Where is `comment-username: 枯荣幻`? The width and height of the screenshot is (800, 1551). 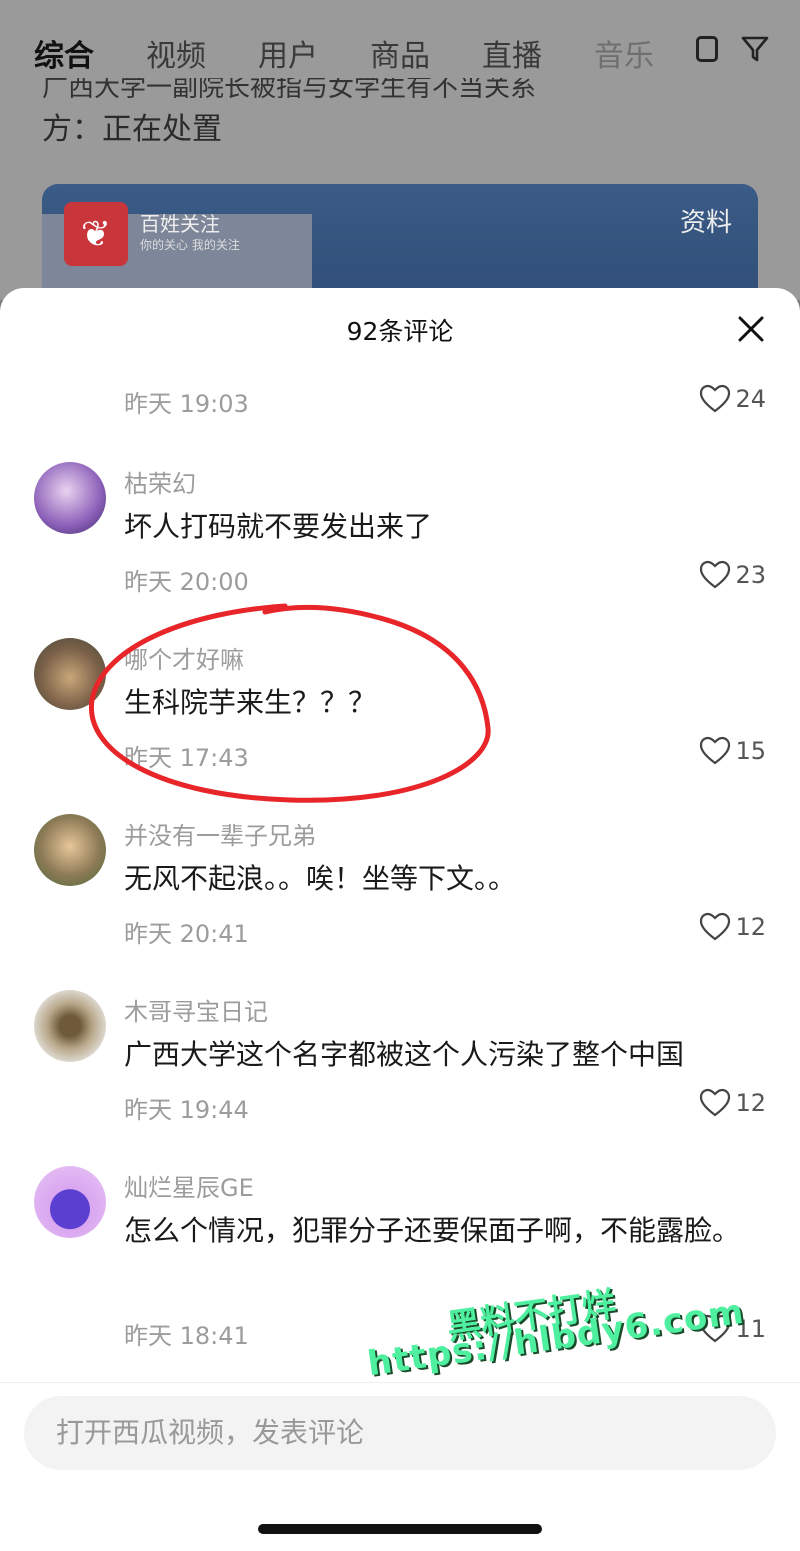 comment-username: 枯荣幻 is located at coordinates (160, 481).